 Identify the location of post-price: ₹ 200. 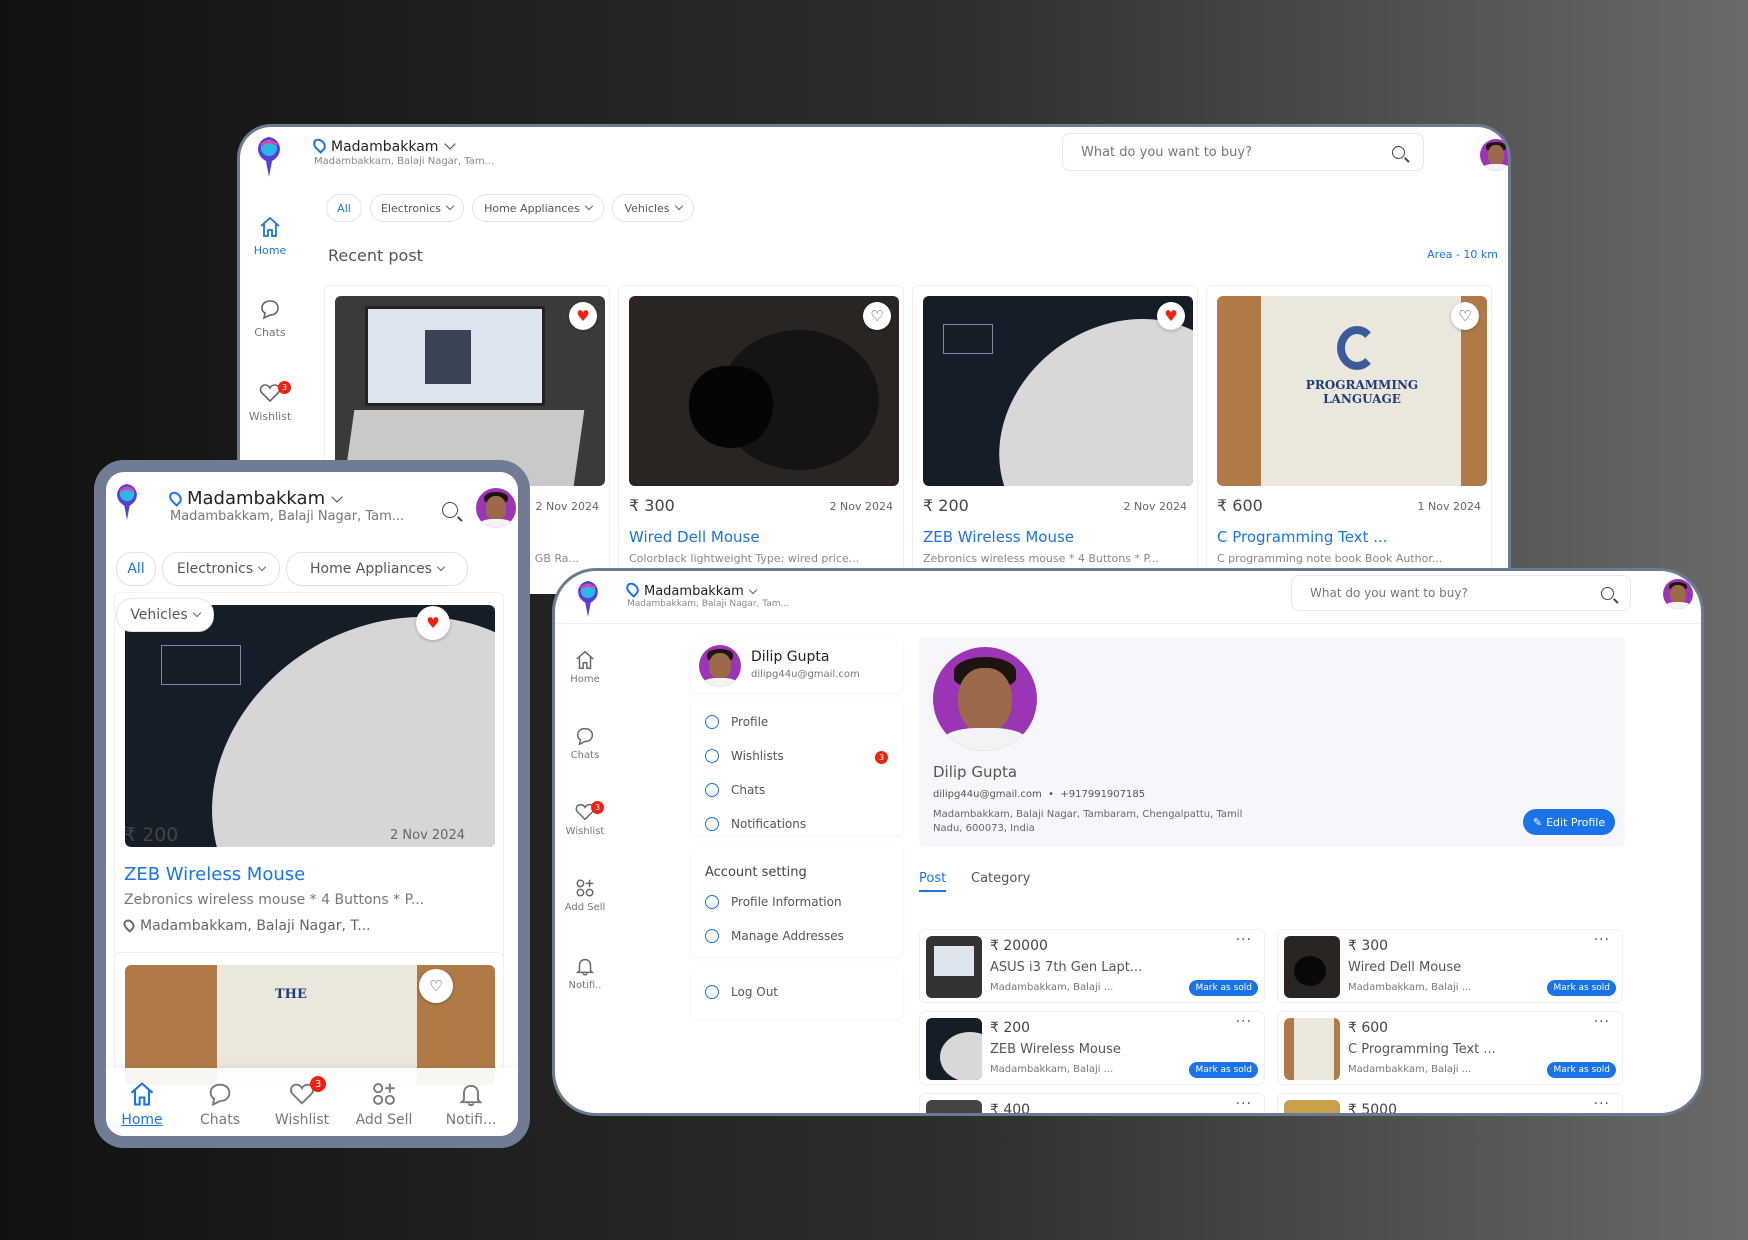
(151, 835).